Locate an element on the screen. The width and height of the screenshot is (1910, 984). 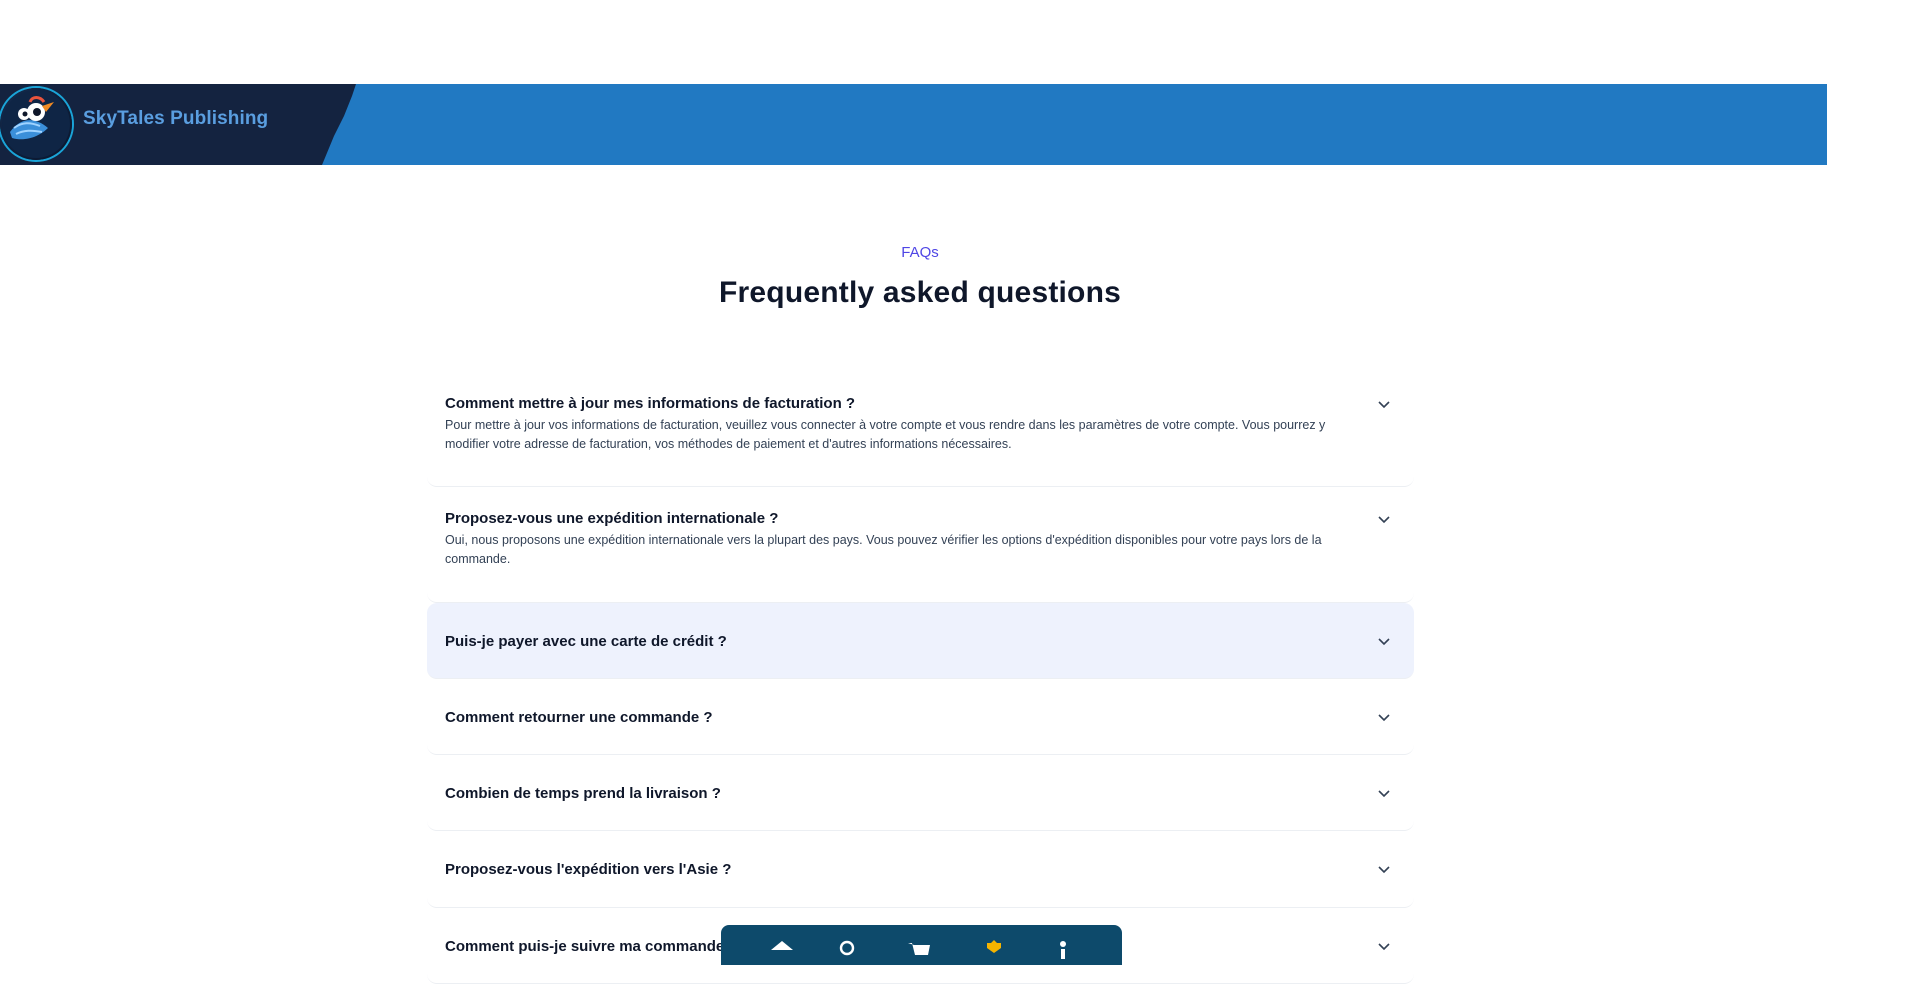
faq-question: Comment retourner une commande ? is located at coordinates (579, 717).